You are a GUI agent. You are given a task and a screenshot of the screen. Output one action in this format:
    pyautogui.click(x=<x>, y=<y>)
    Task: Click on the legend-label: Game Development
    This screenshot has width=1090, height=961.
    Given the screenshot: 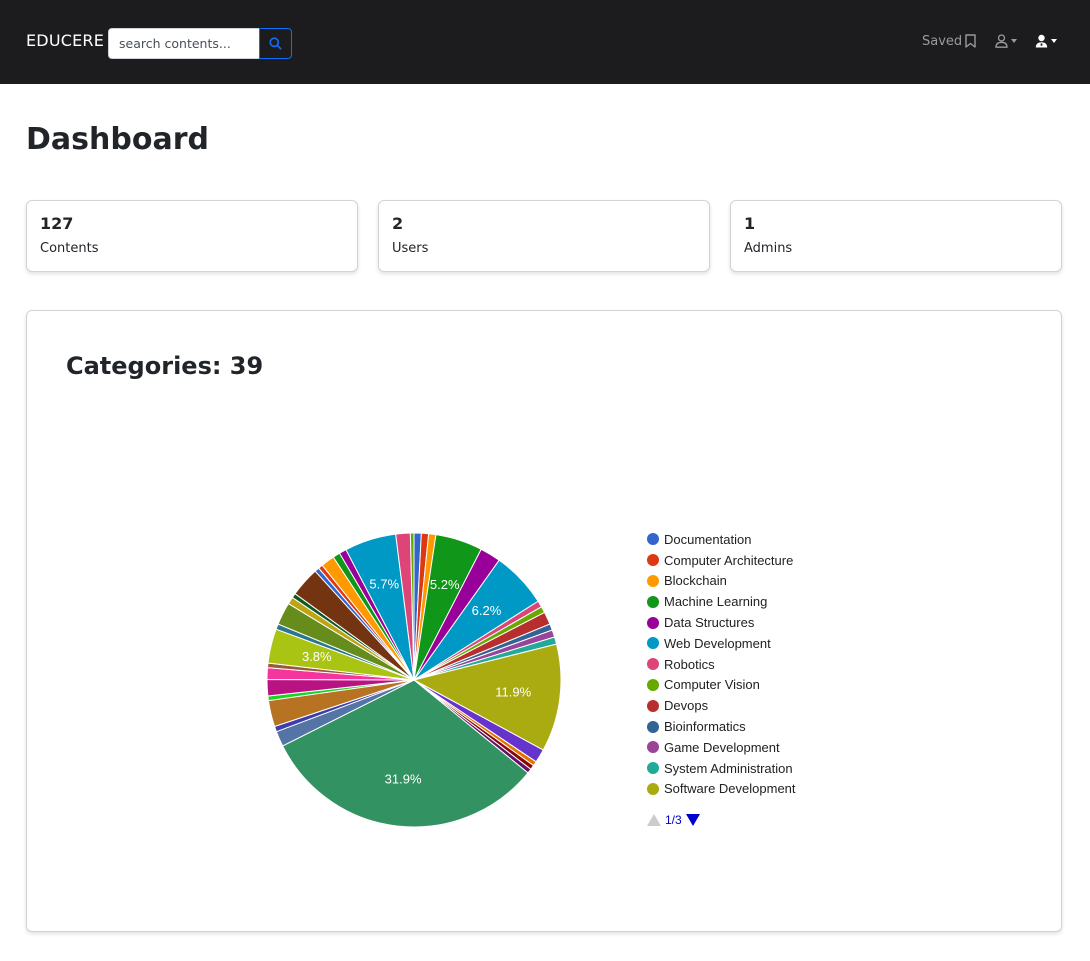 What is the action you would take?
    pyautogui.click(x=722, y=747)
    